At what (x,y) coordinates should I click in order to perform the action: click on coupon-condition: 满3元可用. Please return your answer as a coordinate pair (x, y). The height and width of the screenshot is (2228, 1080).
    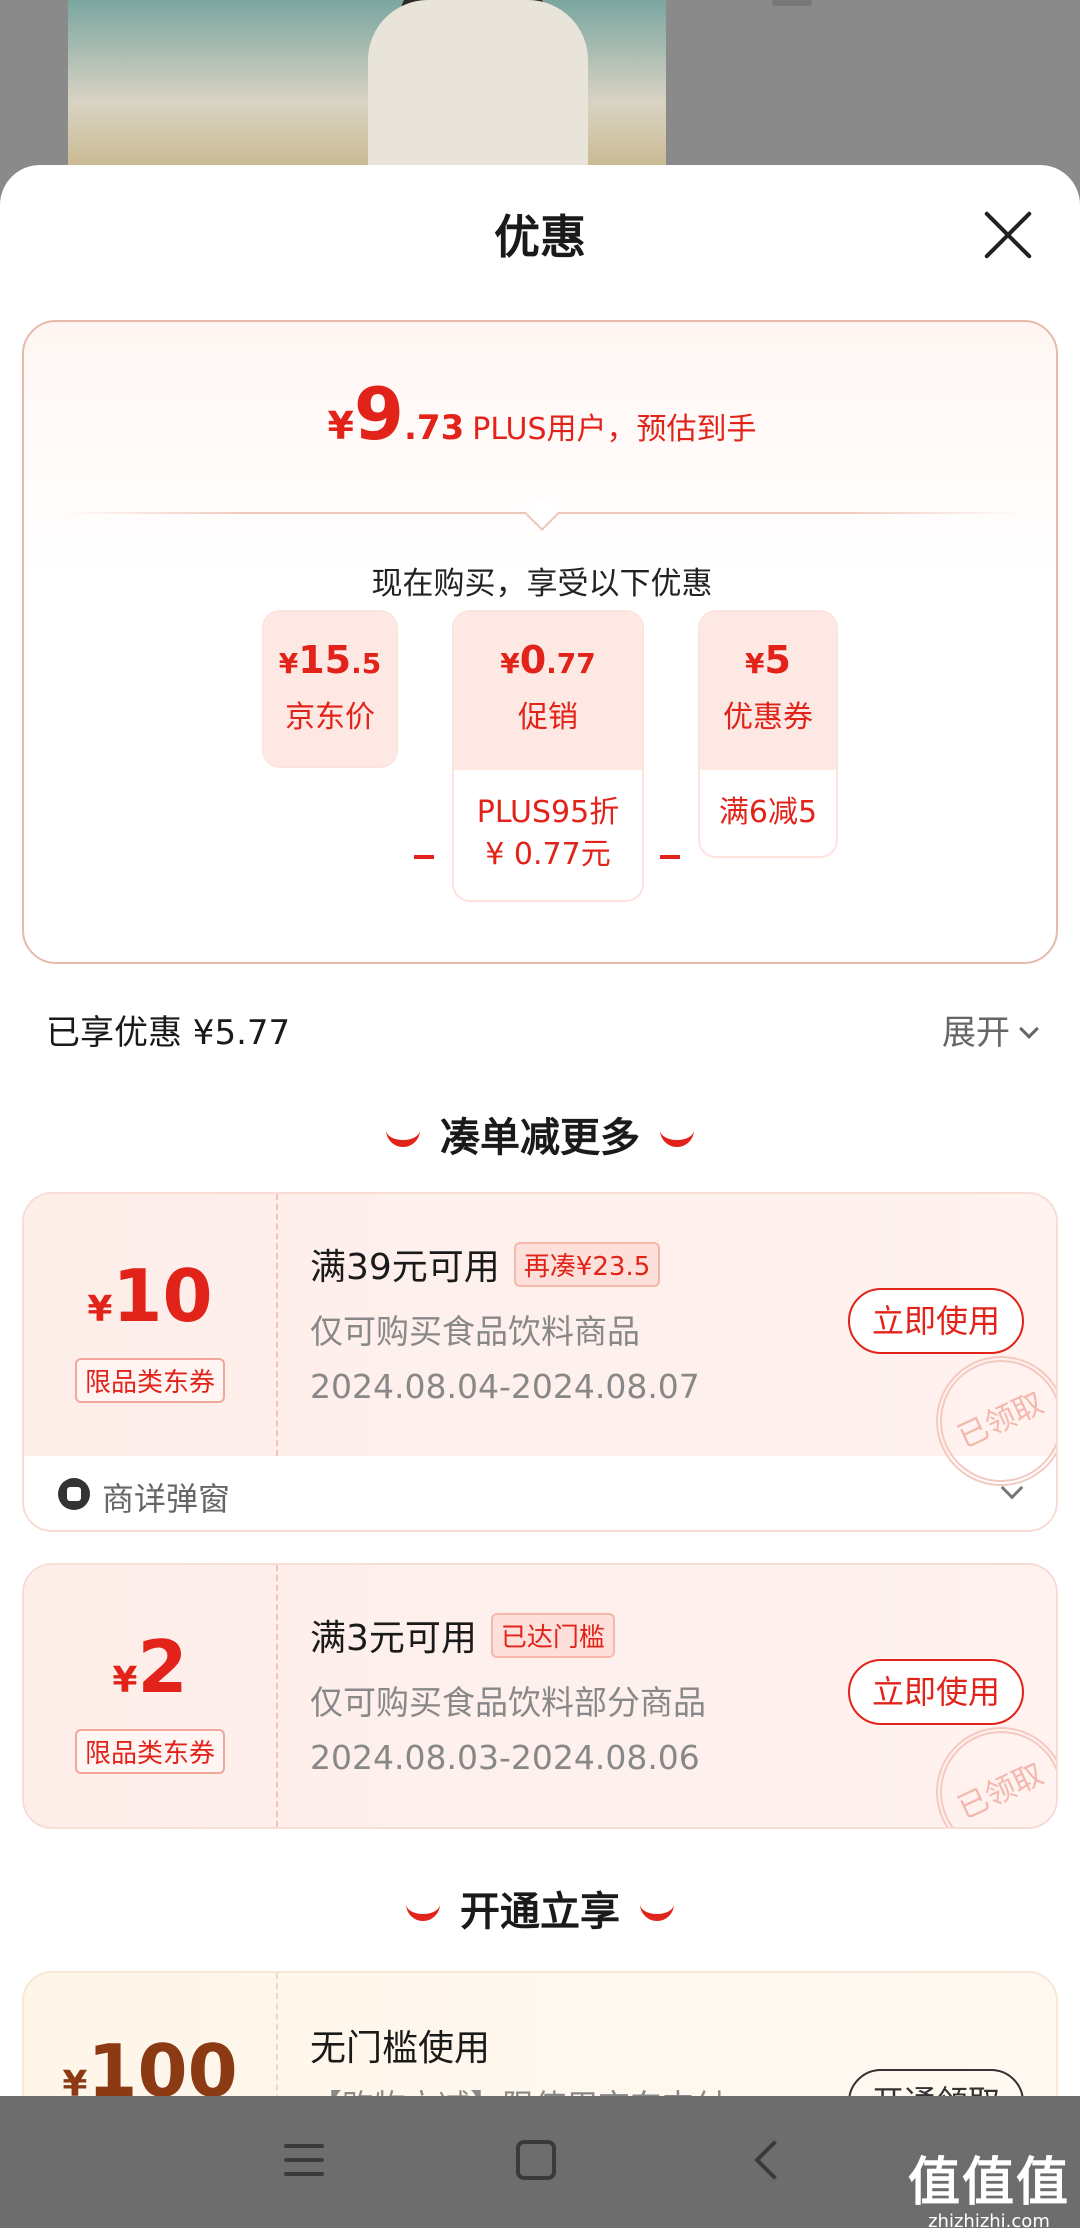
    Looking at the image, I should click on (393, 1638).